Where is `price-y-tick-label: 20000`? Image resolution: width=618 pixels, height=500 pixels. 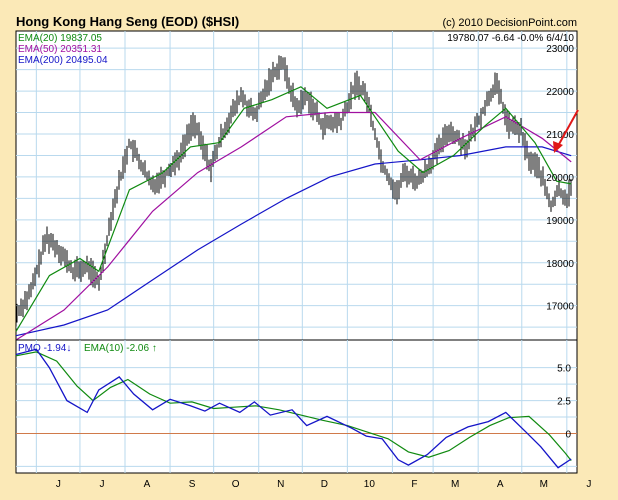 price-y-tick-label: 20000 is located at coordinates (560, 178).